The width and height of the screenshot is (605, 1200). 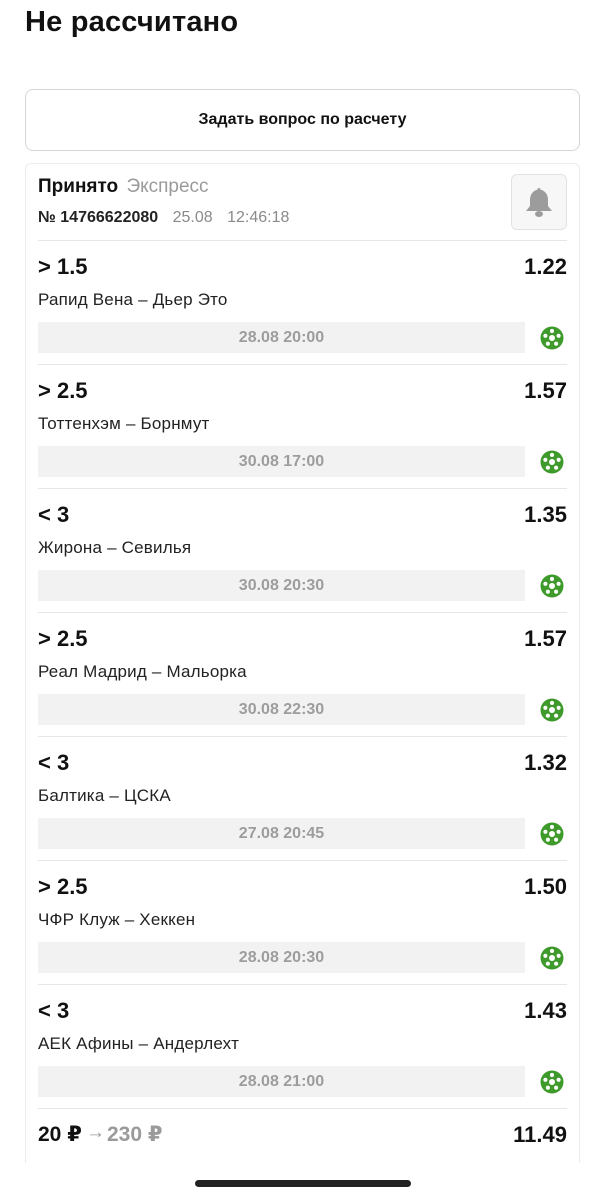 I want to click on bet-status: Принято, so click(x=78, y=186).